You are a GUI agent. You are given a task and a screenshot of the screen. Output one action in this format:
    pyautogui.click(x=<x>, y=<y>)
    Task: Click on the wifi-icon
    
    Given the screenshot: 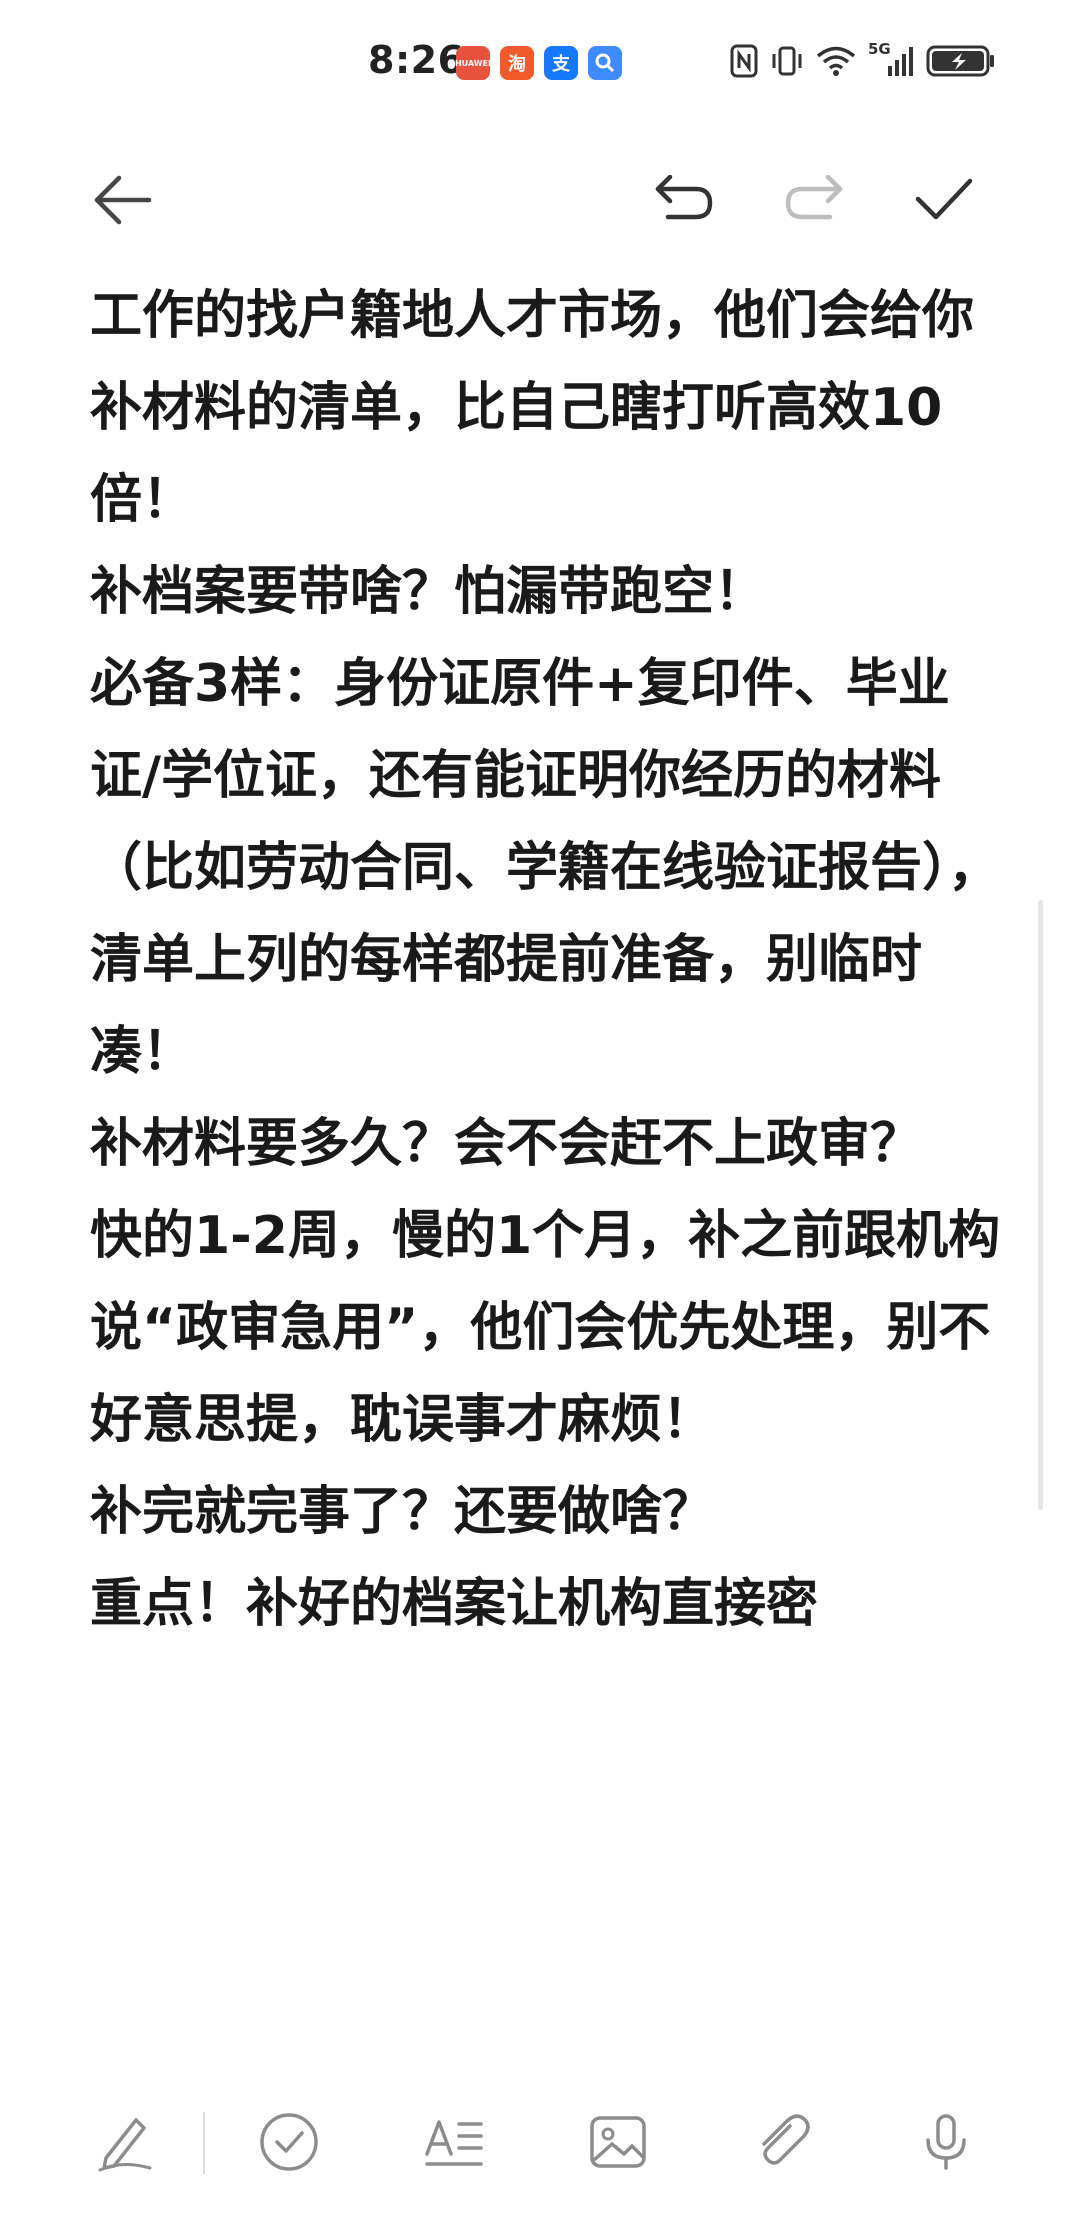 What is the action you would take?
    pyautogui.click(x=836, y=61)
    